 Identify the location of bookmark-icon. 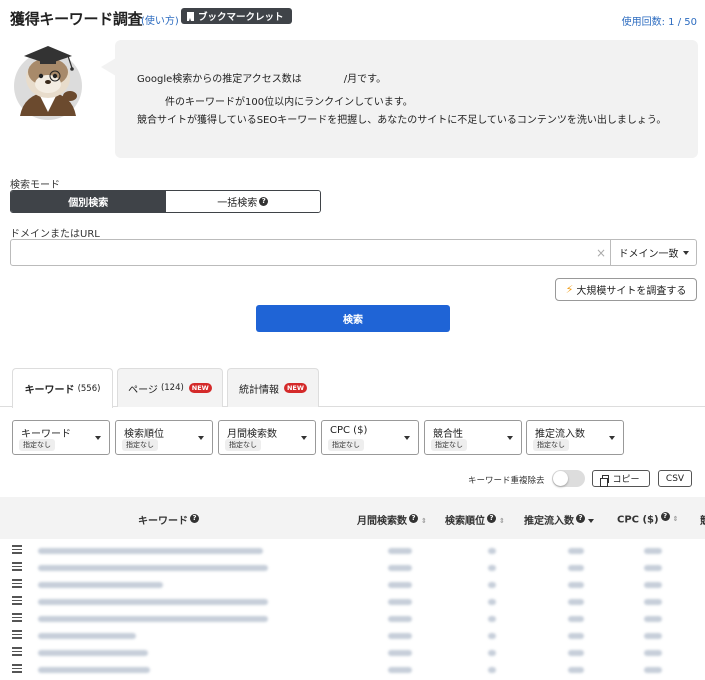
(190, 16).